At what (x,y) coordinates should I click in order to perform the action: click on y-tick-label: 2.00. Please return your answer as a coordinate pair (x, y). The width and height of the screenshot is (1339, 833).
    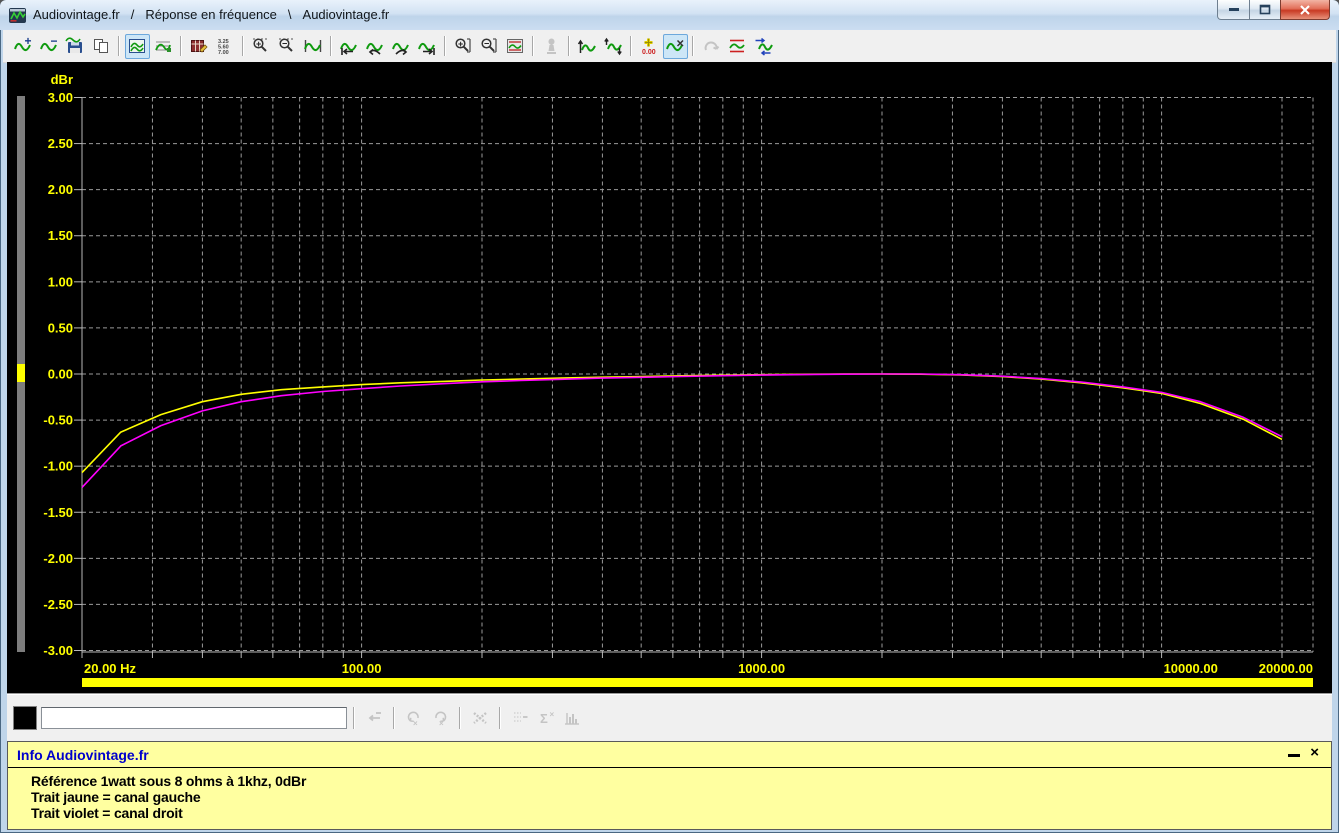
    Looking at the image, I should click on (60, 189).